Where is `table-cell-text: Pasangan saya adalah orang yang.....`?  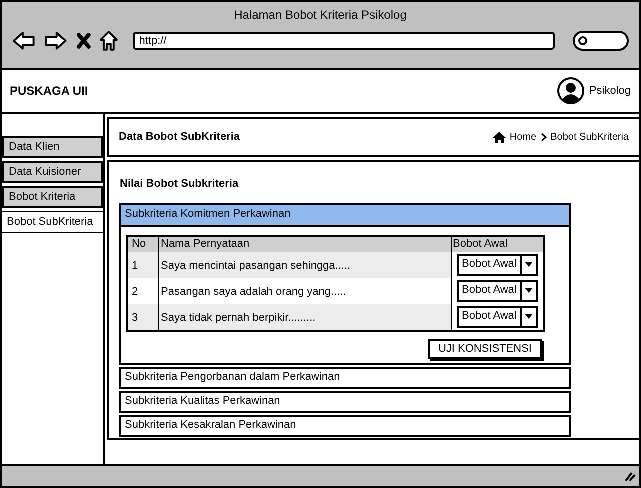 table-cell-text: Pasangan saya adalah orang yang..... is located at coordinates (253, 292).